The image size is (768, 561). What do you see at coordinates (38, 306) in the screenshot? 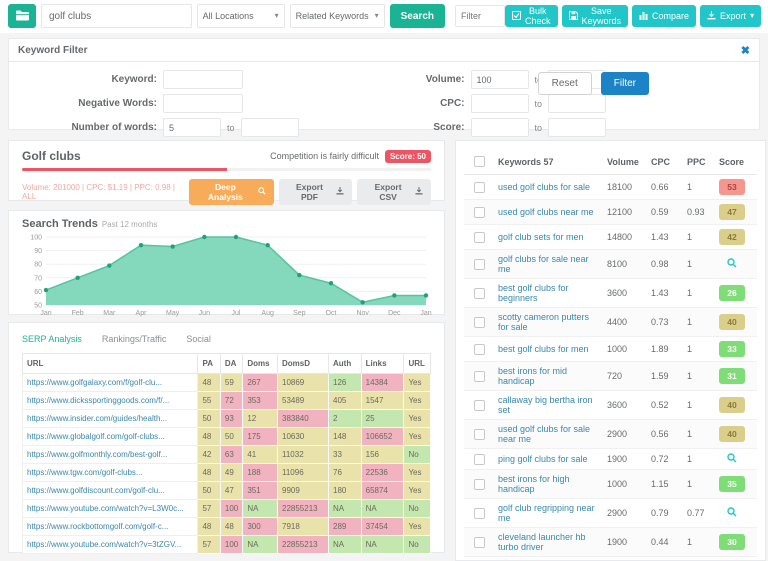
I see `svg-text: 50` at bounding box center [38, 306].